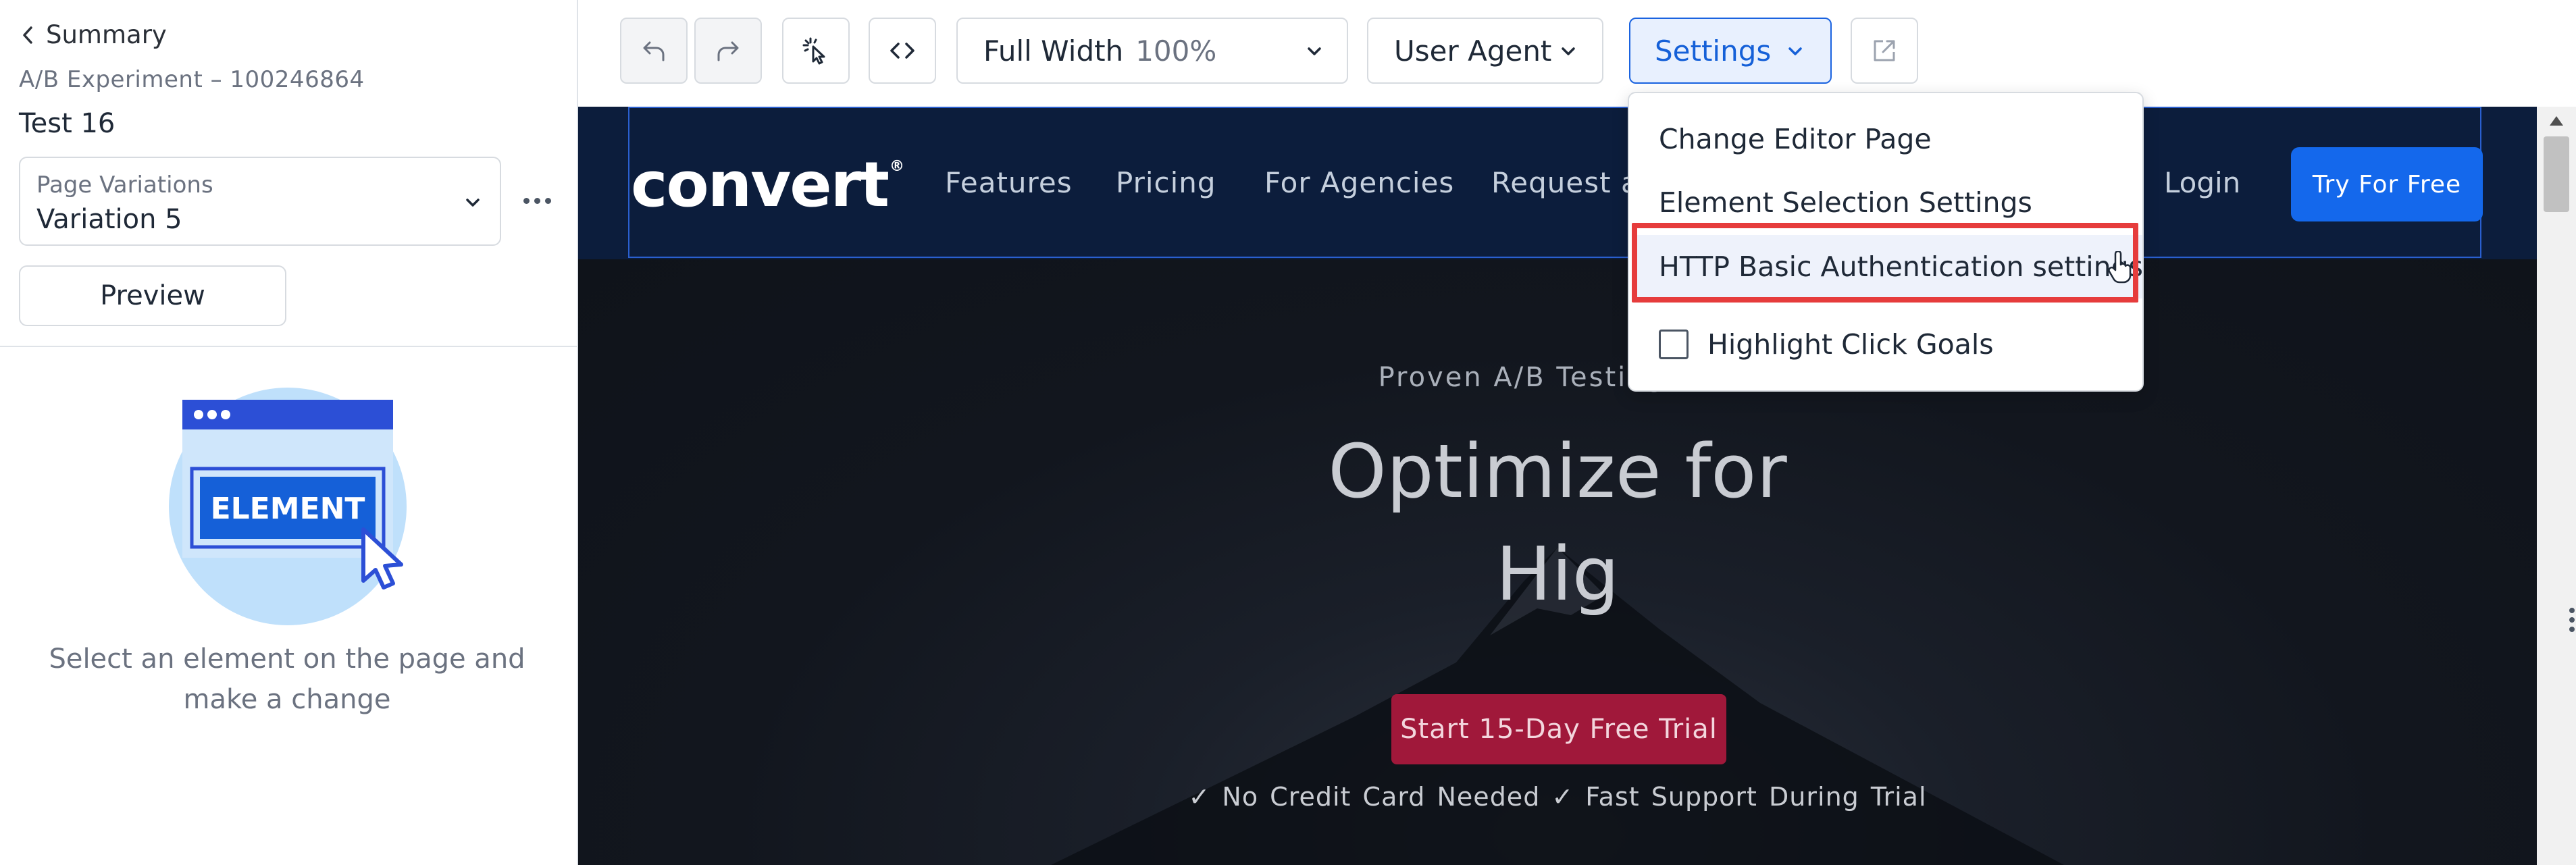  Describe the element at coordinates (1557, 471) in the screenshot. I see `hero-title-line-1: Optimize for` at that location.